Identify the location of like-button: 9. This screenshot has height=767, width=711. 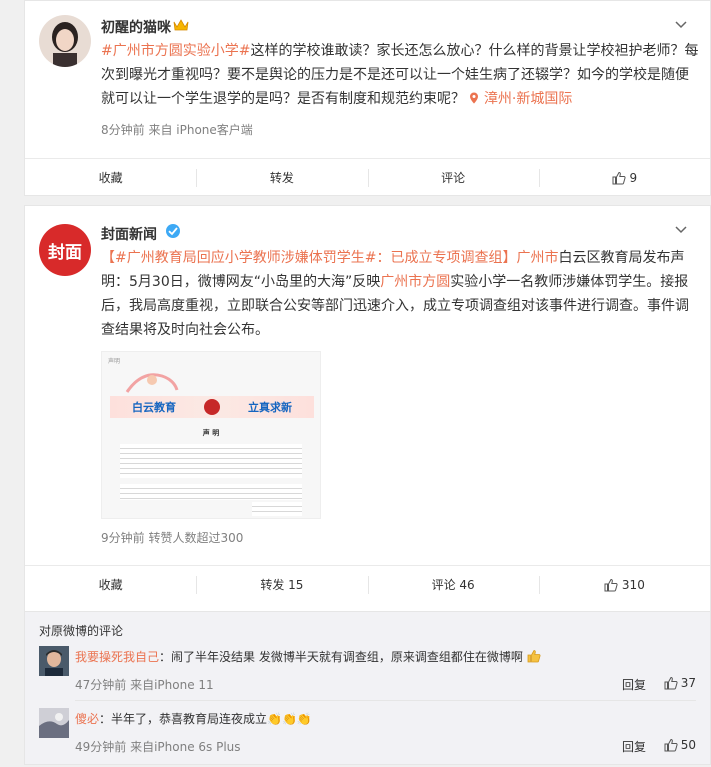
(624, 177).